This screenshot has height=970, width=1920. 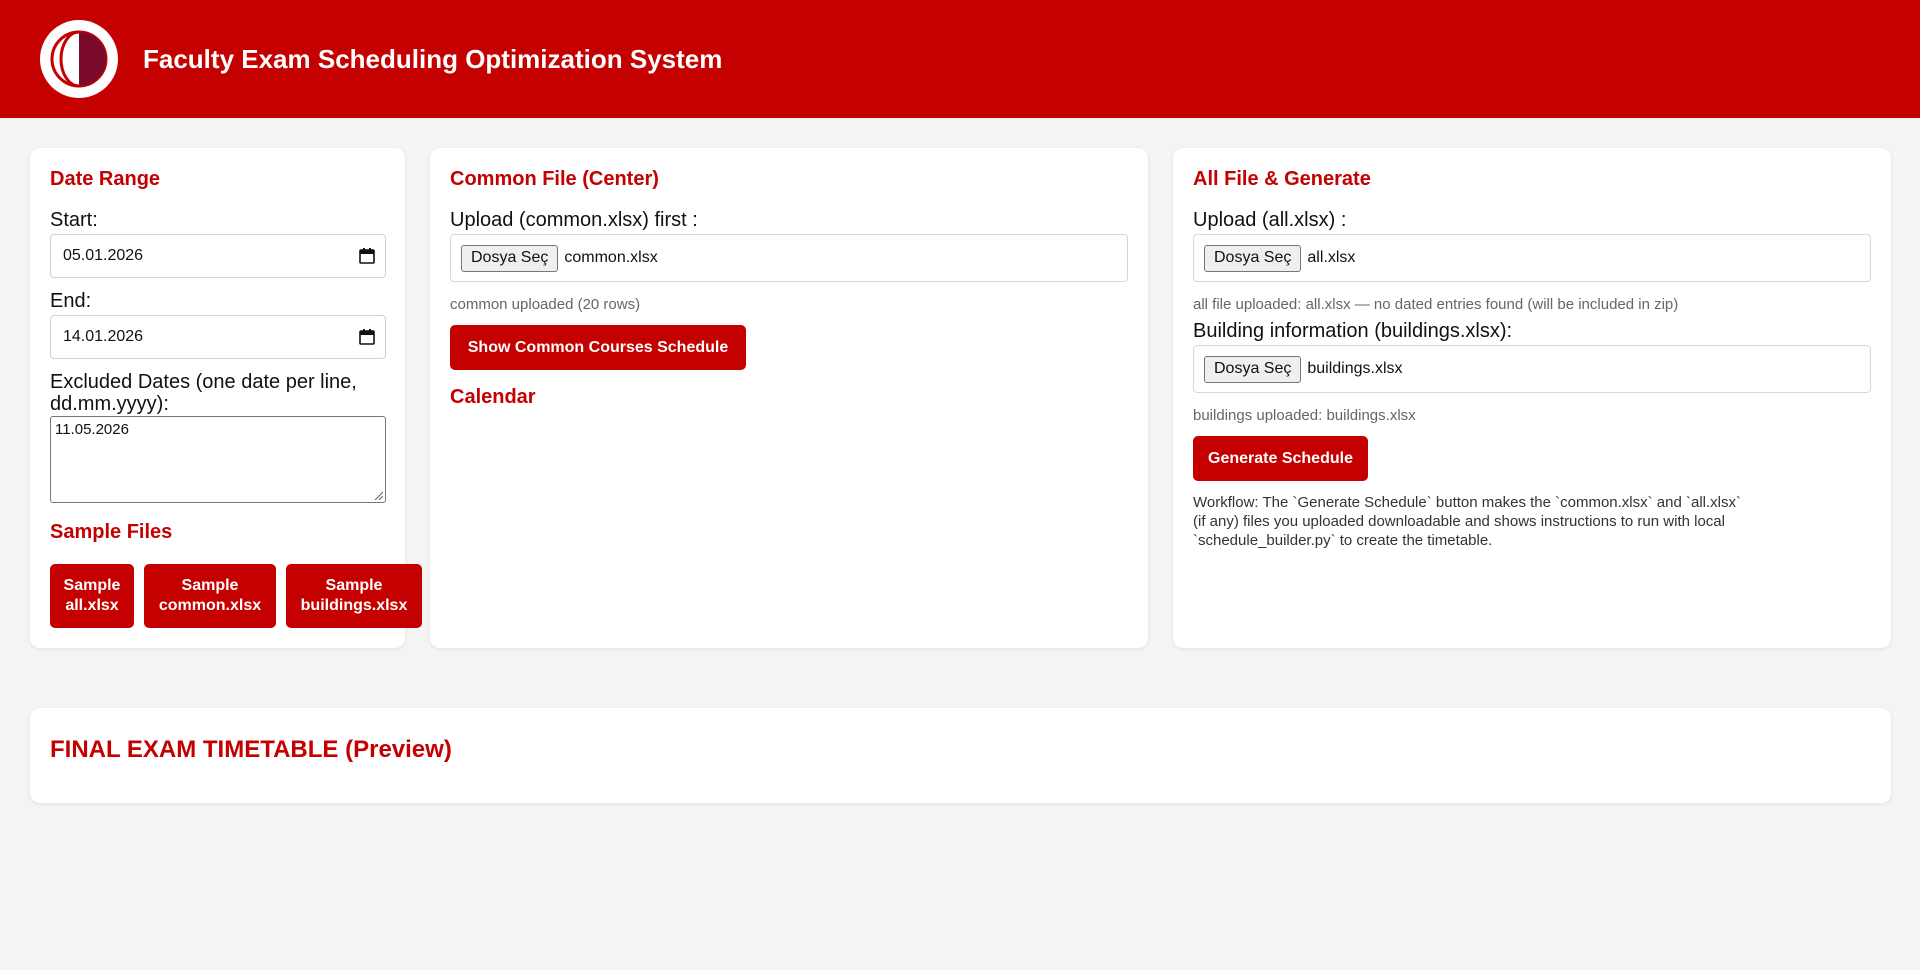 What do you see at coordinates (1280, 458) in the screenshot?
I see `generate-schedule-button: Generate Schedule` at bounding box center [1280, 458].